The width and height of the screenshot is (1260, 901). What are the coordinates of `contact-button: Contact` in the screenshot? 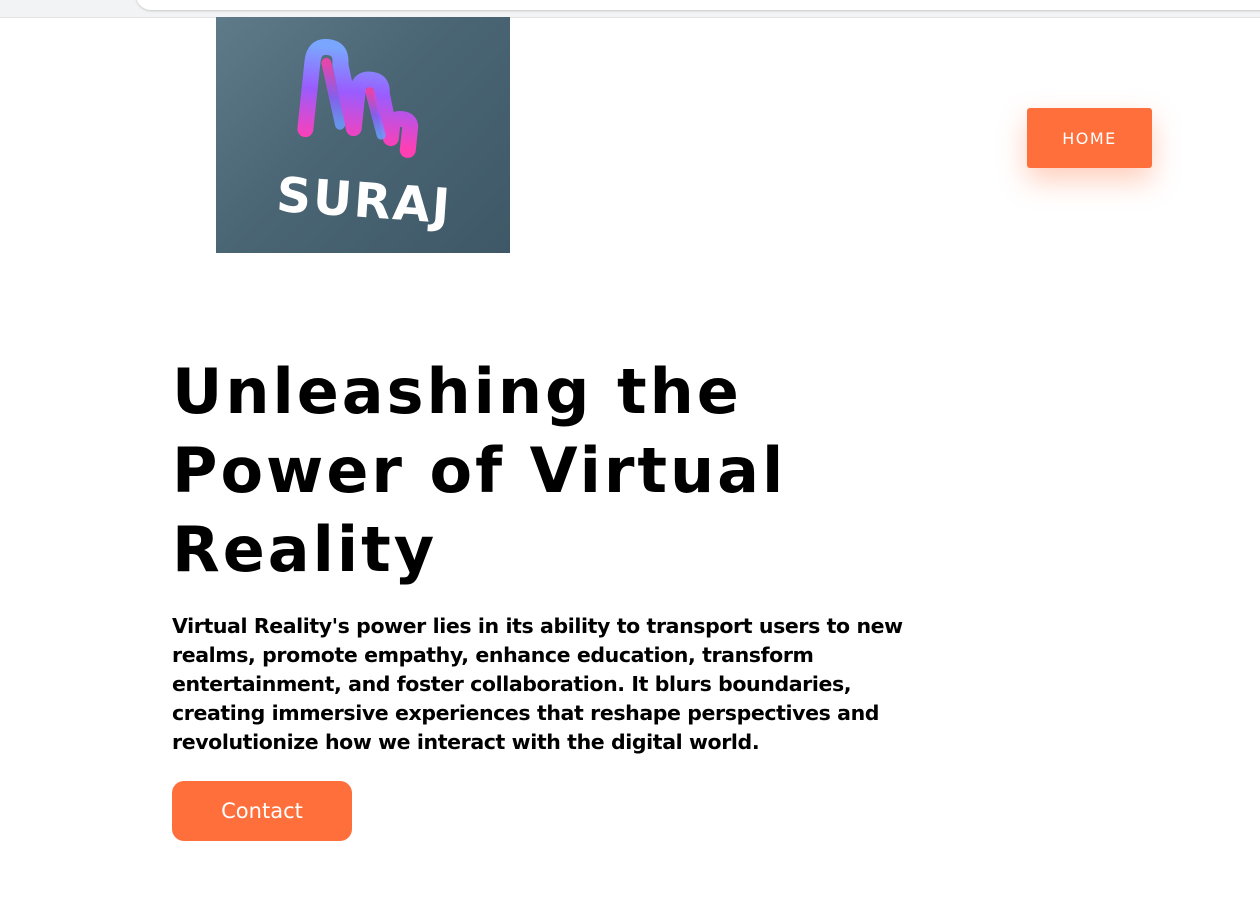 It's located at (262, 811).